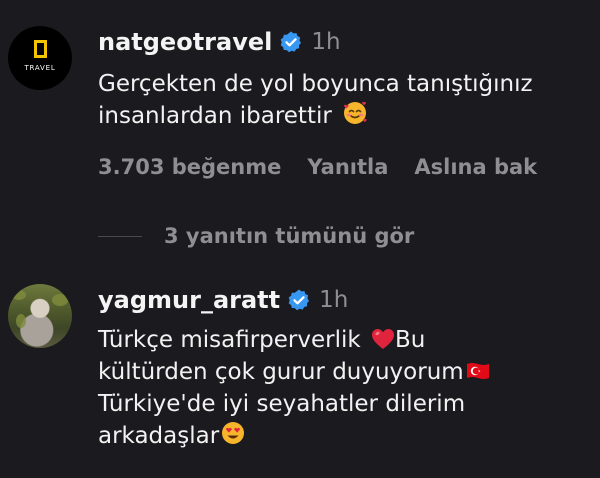 This screenshot has height=478, width=600. I want to click on avatar-label: TRAVEL, so click(40, 68).